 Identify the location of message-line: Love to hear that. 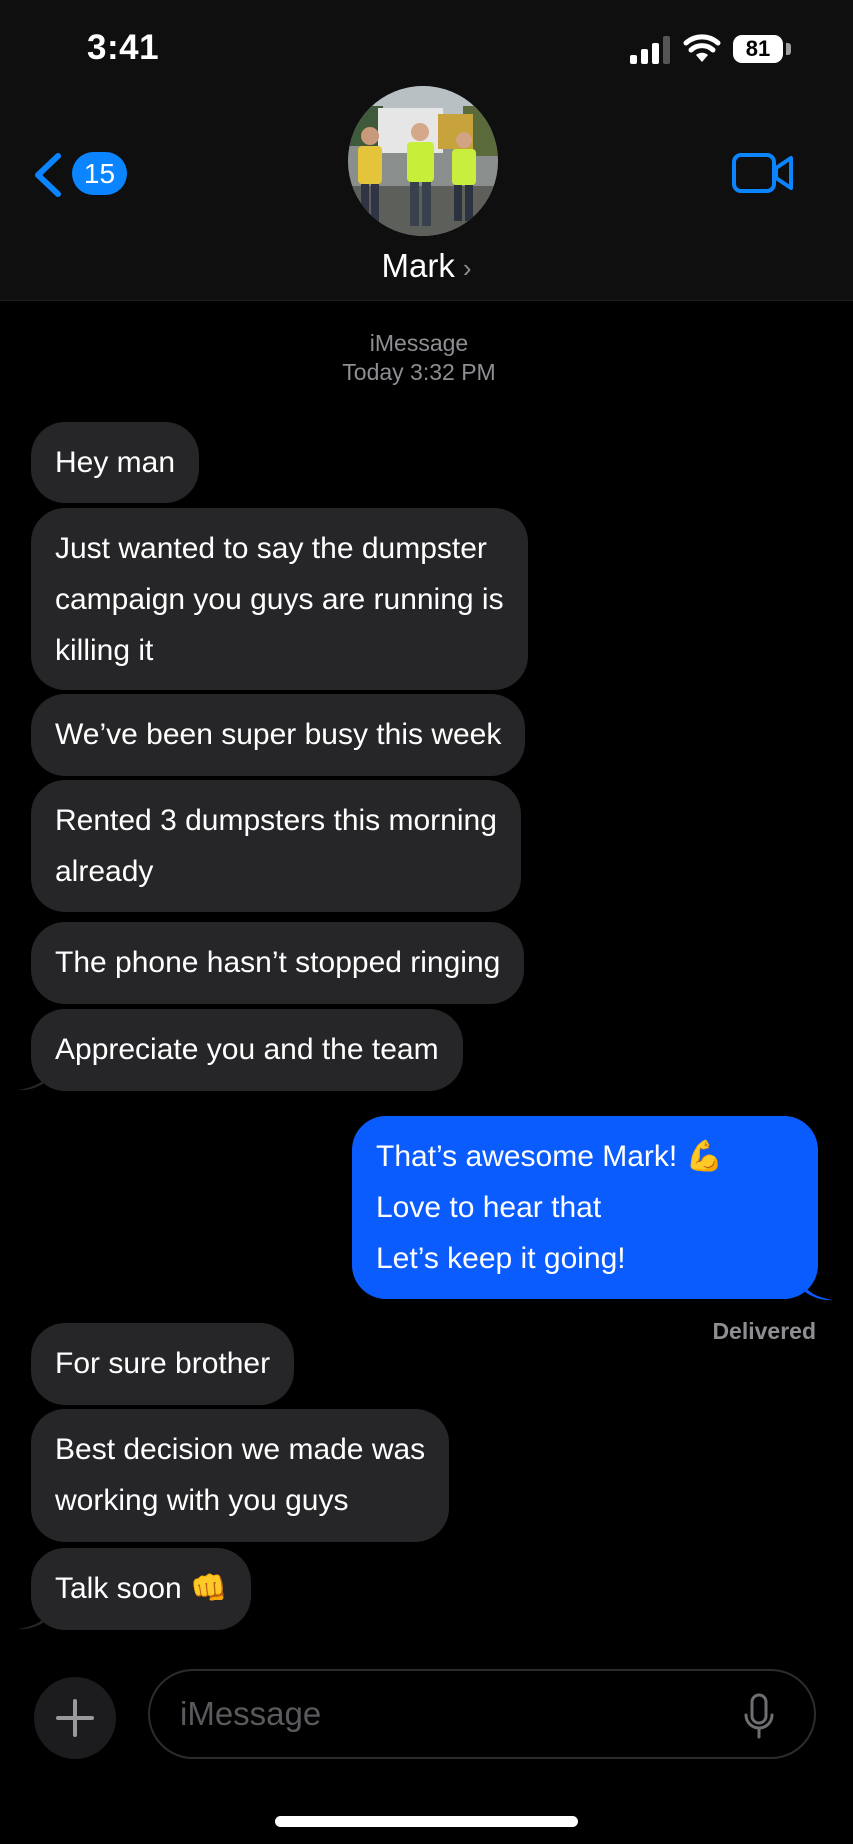
(489, 1207).